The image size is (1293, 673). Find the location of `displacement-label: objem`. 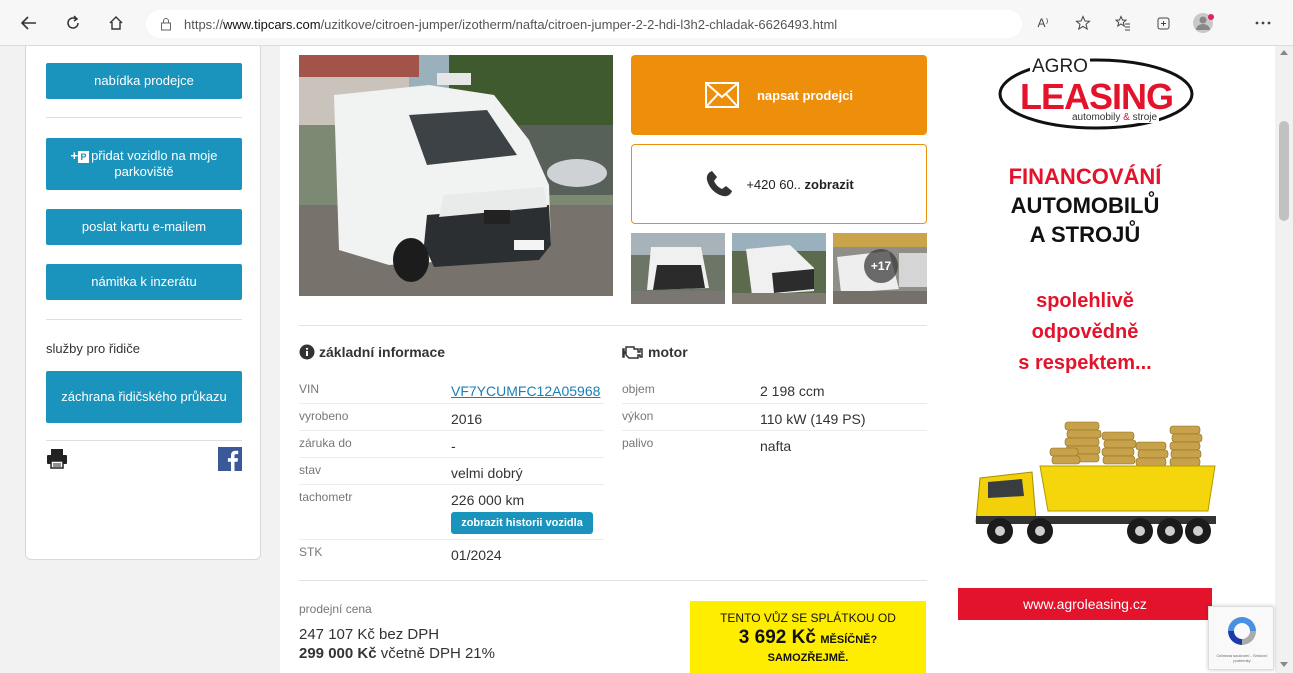

displacement-label: objem is located at coordinates (638, 389).